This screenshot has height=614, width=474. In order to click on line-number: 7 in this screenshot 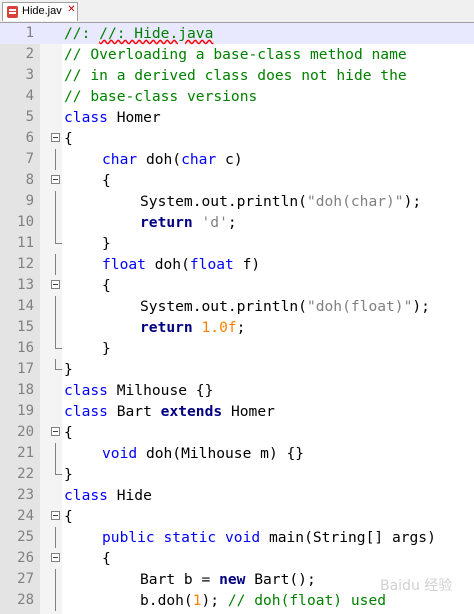, I will do `click(29, 159)`.